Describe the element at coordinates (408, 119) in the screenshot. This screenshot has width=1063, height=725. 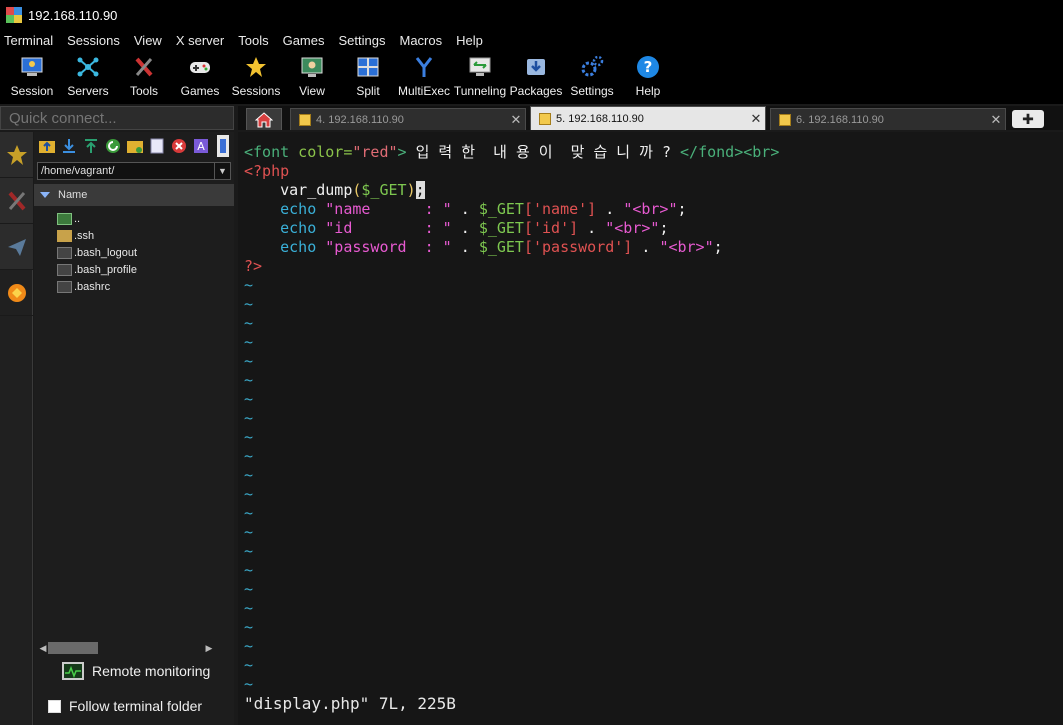
I see `session-tab-4: 4. 192.168.110.90 ✕` at that location.